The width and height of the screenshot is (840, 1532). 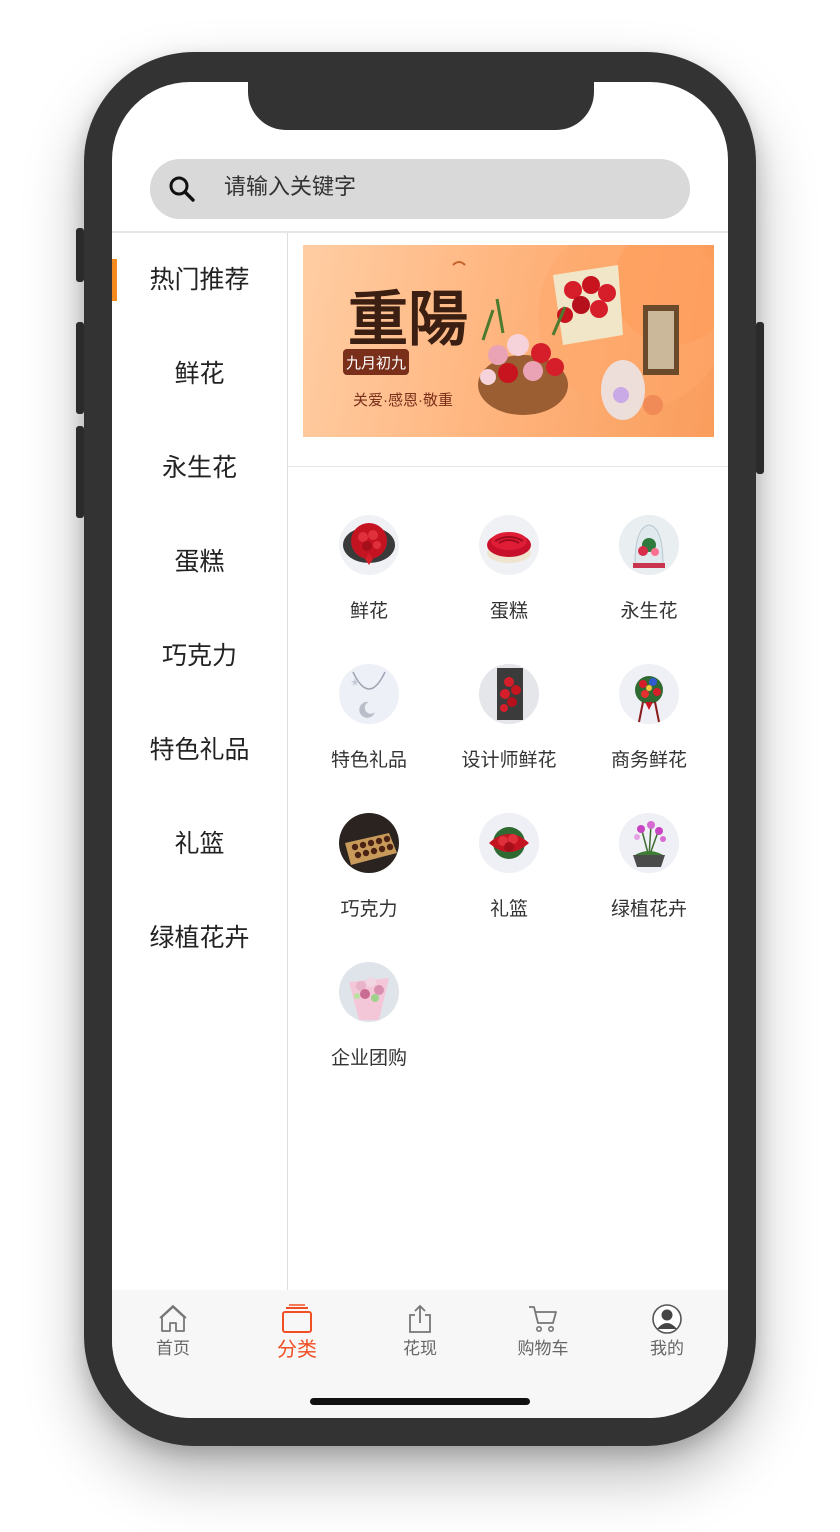 I want to click on necklace-icon, so click(x=369, y=694).